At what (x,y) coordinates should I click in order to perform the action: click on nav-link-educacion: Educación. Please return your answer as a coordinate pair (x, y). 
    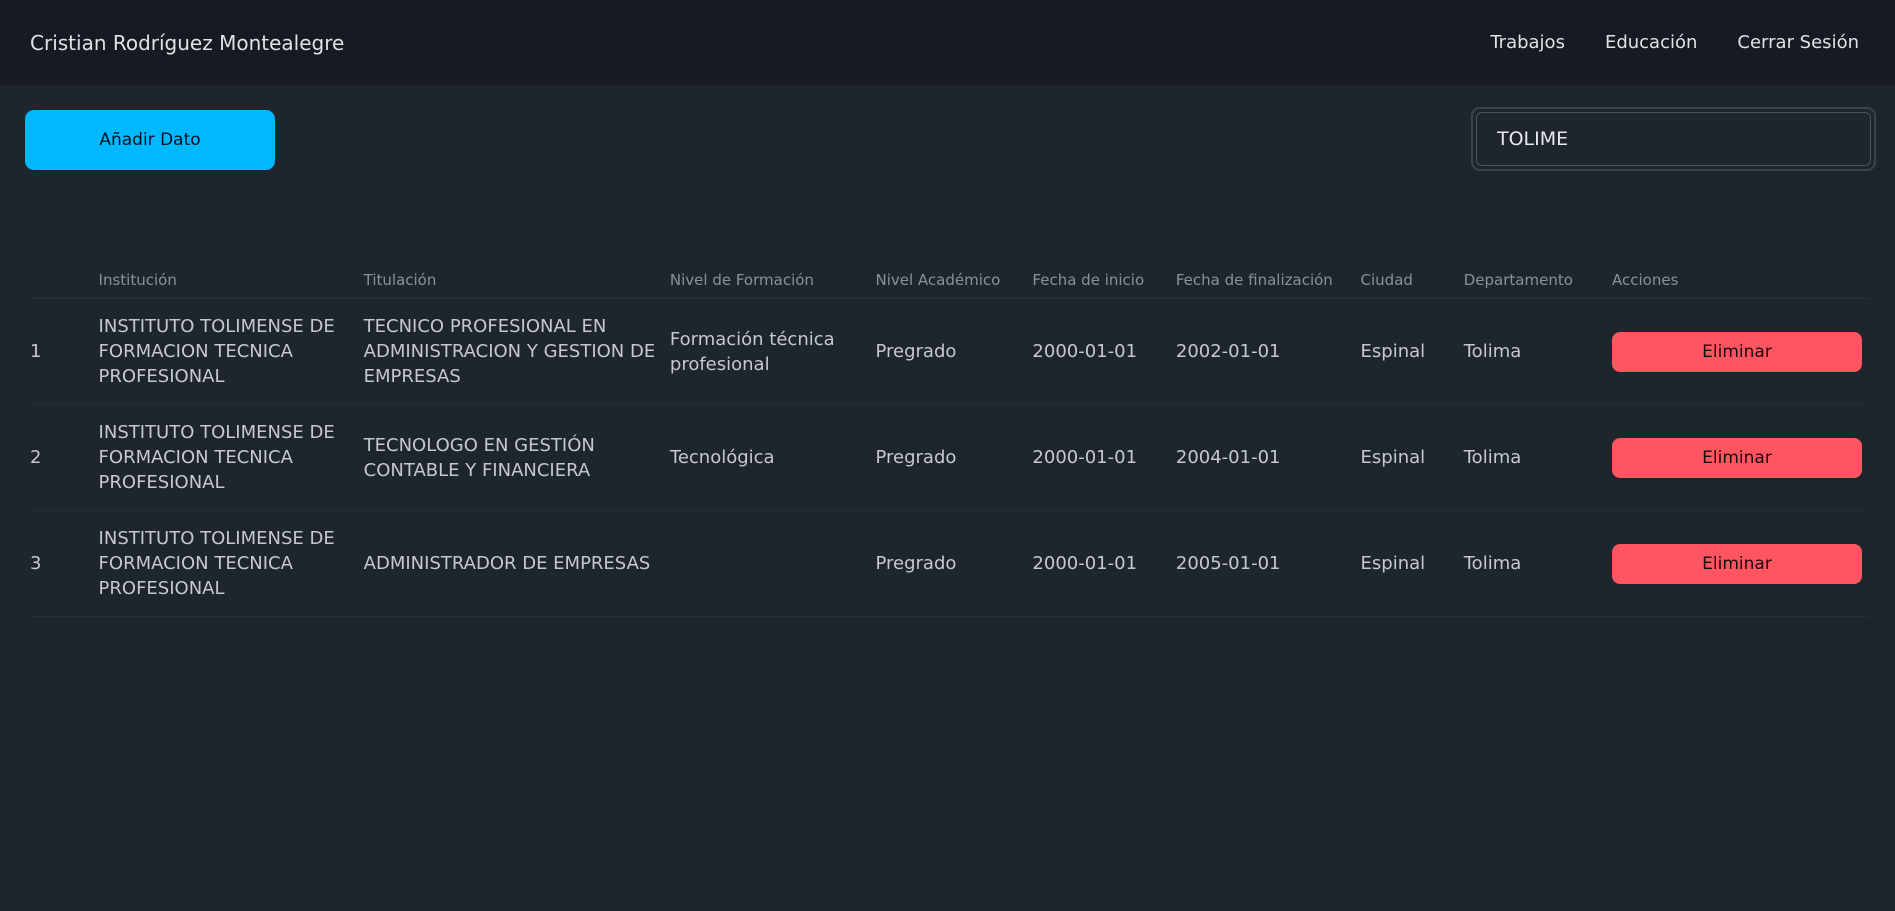
    Looking at the image, I should click on (1651, 42).